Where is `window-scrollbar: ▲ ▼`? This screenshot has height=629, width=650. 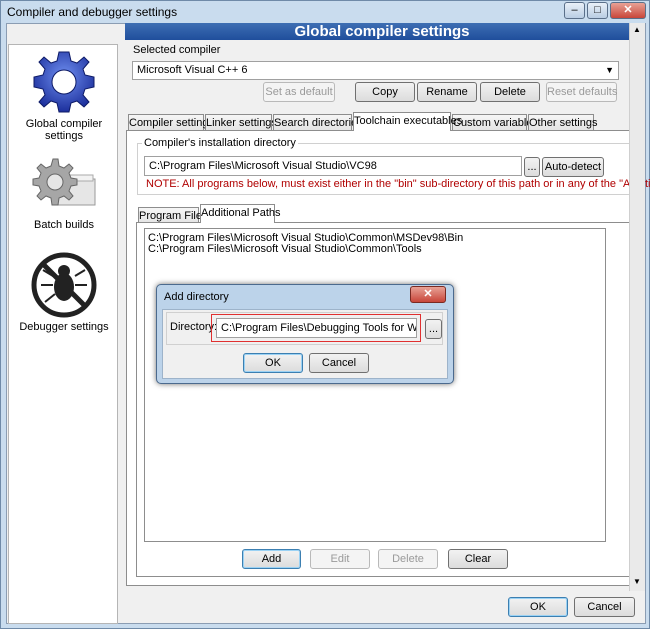 window-scrollbar: ▲ ▼ is located at coordinates (637, 307).